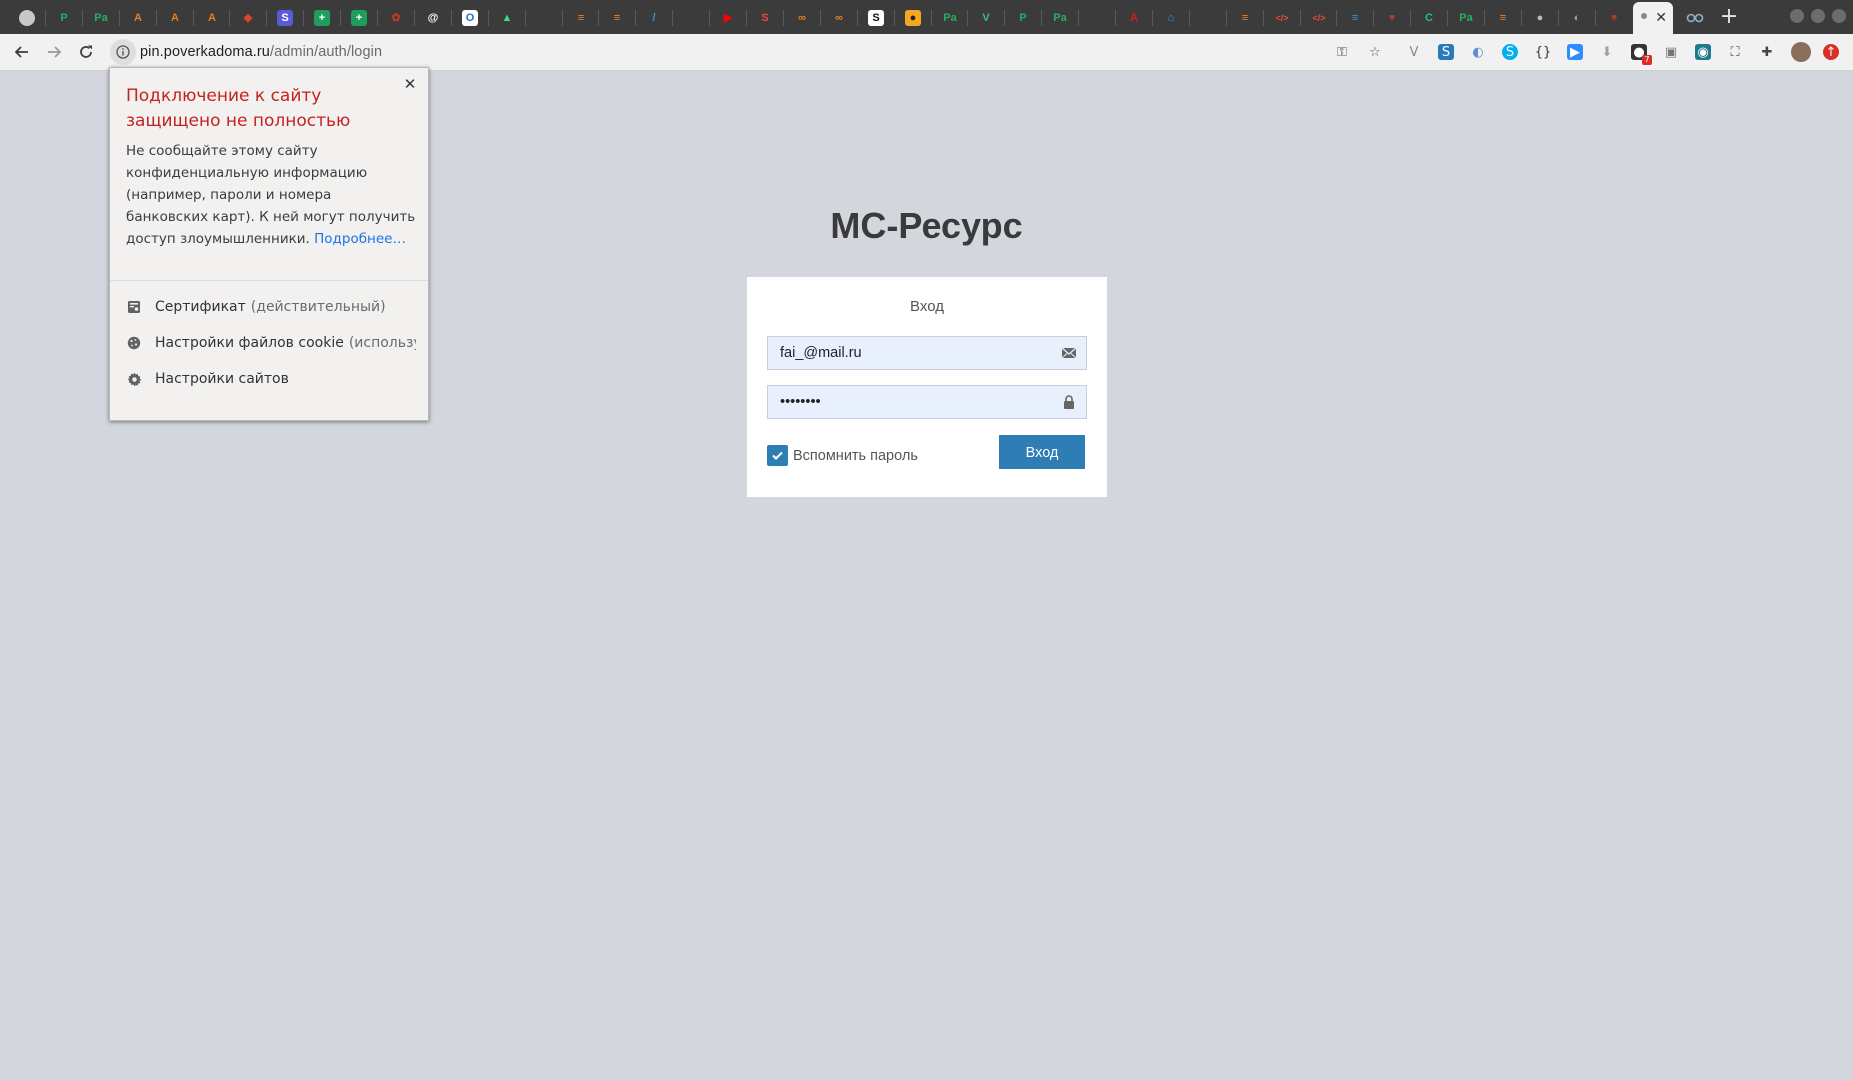 This screenshot has height=1080, width=1853. I want to click on check-icon, so click(777, 455).